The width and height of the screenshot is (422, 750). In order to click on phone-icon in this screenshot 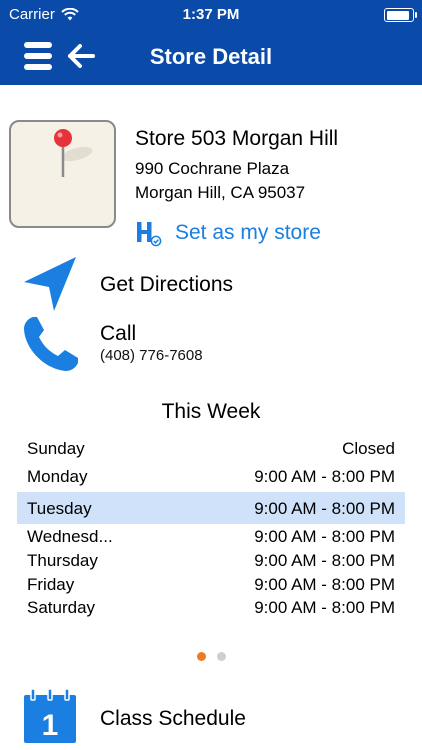, I will do `click(51, 344)`.